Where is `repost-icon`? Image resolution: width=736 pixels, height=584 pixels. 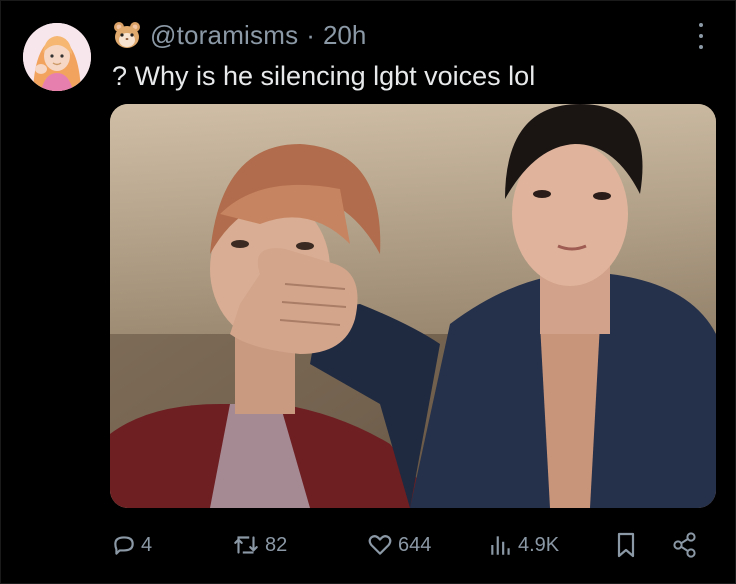
repost-icon is located at coordinates (246, 545).